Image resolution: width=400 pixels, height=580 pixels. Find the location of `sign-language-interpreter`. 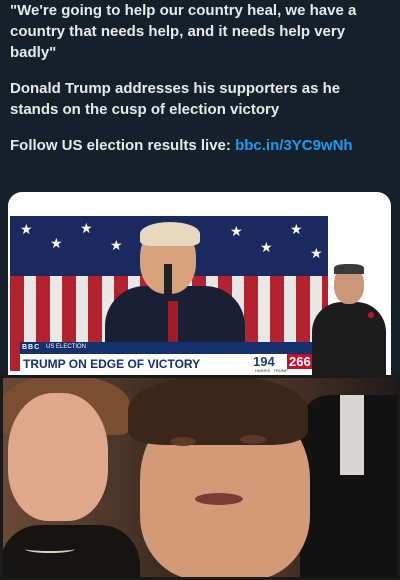

sign-language-interpreter is located at coordinates (350, 318).